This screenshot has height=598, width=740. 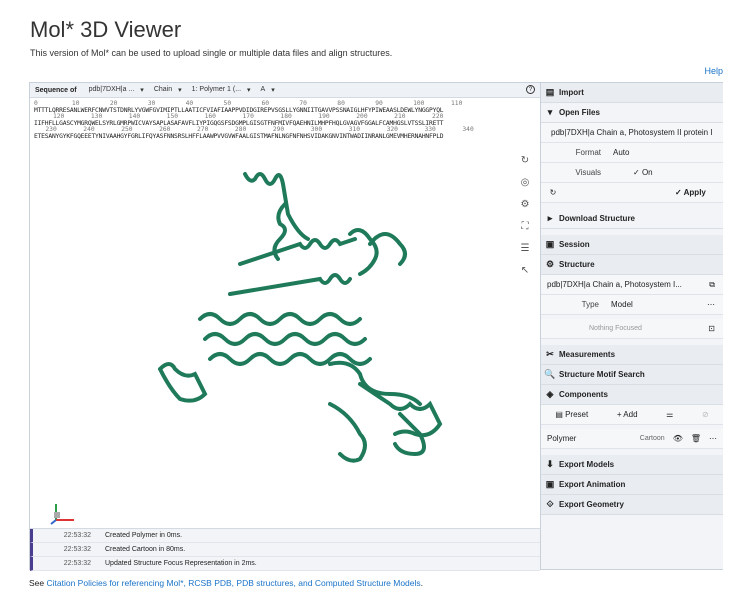 I want to click on chevron-right-icon: ▸, so click(x=550, y=218).